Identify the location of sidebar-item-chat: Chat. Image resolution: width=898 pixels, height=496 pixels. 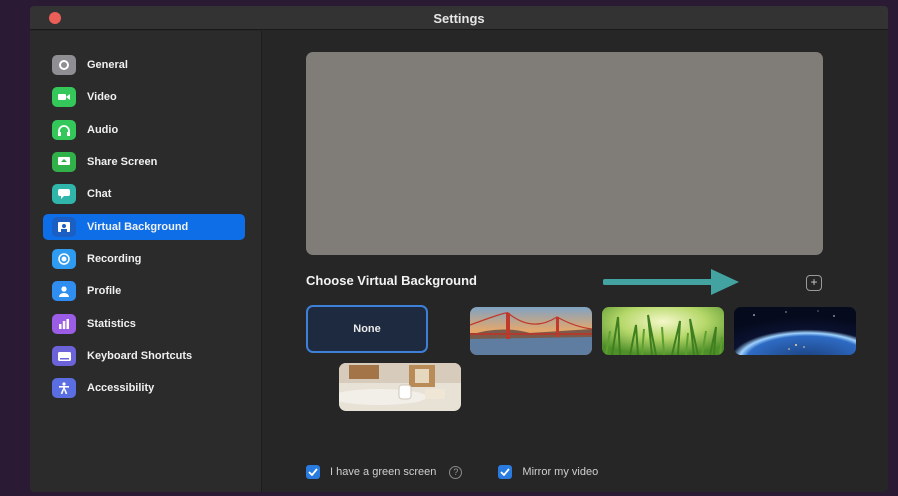
(144, 194).